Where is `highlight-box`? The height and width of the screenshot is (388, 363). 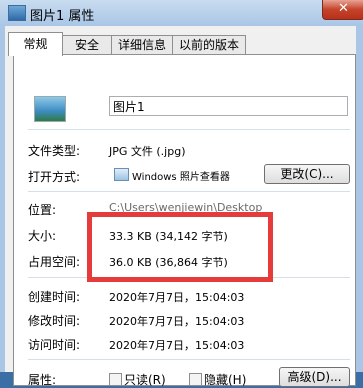
highlight-box is located at coordinates (180, 247).